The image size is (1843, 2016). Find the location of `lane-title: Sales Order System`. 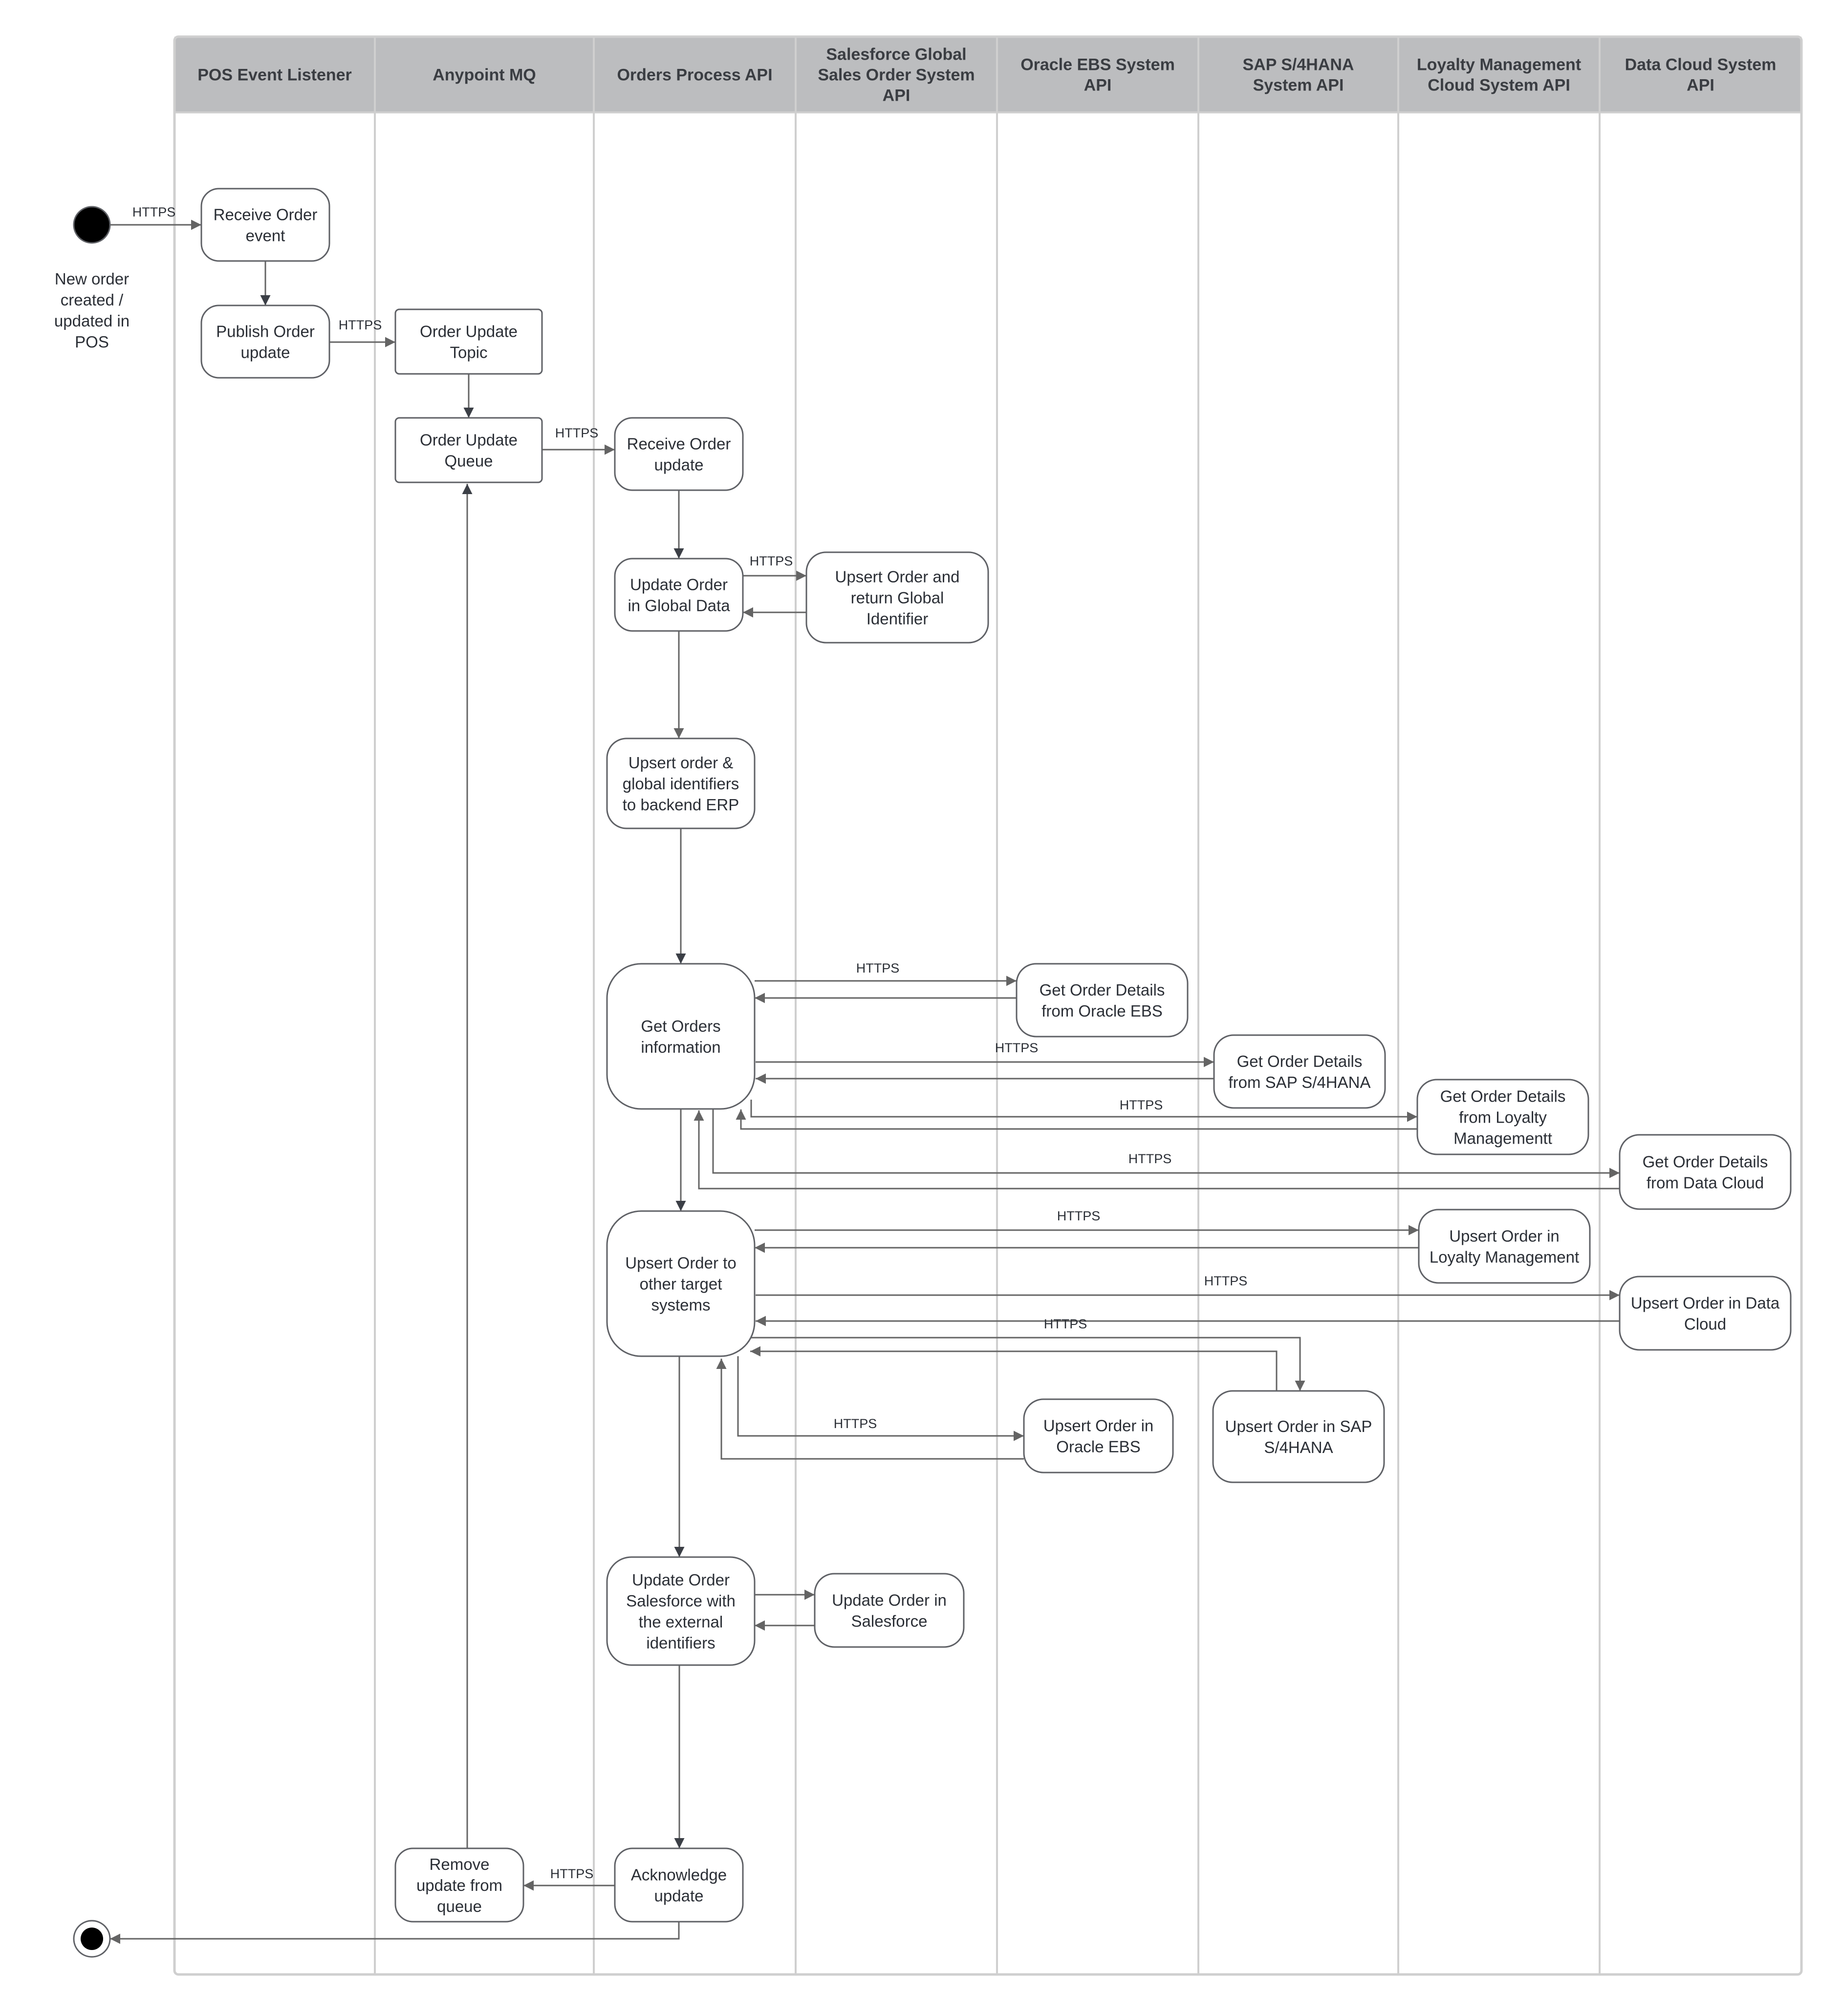

lane-title: Sales Order System is located at coordinates (896, 76).